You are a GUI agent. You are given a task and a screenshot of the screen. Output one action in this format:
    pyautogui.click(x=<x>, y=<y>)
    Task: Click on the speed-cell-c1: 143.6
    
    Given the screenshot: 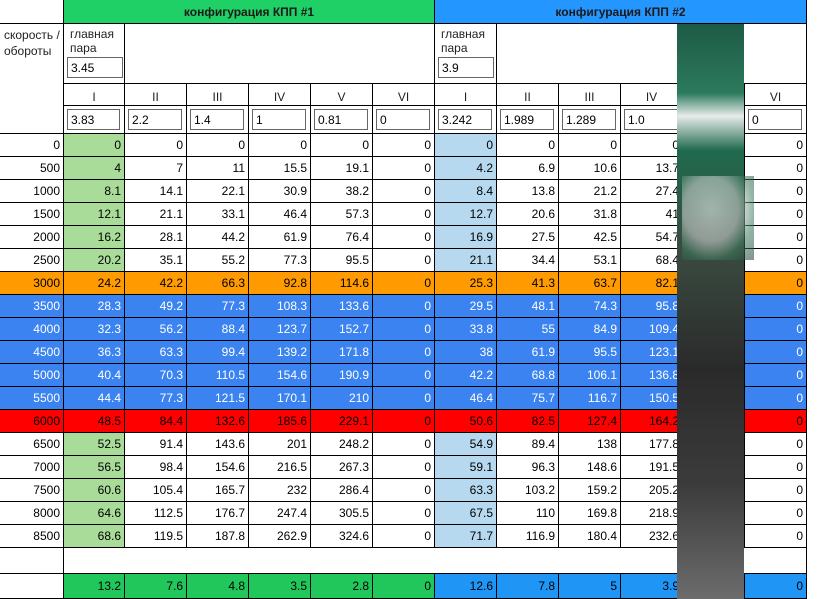 What is the action you would take?
    pyautogui.click(x=218, y=444)
    